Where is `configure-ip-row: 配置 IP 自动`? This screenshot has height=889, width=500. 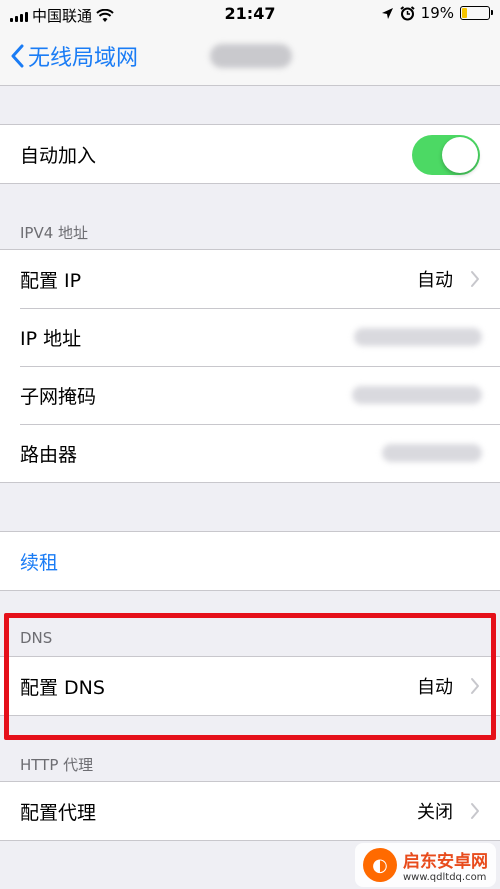 configure-ip-row: 配置 IP 自动 is located at coordinates (250, 279).